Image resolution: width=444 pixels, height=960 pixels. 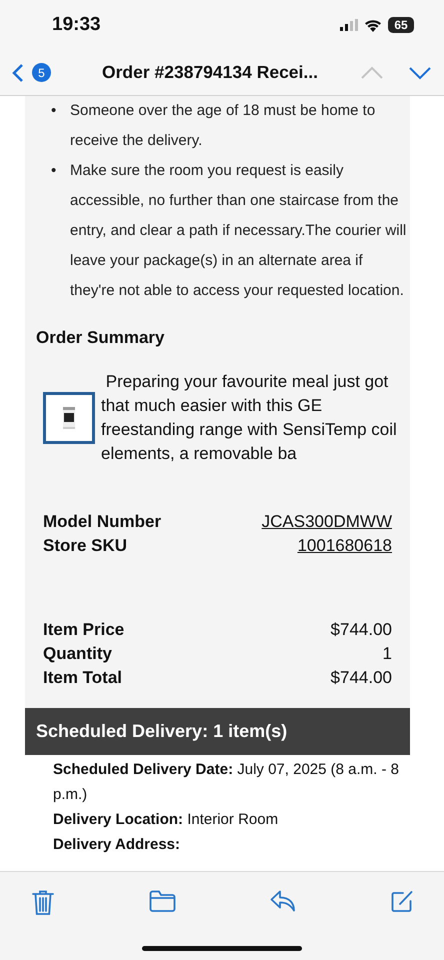 I want to click on product-description: Preparing your favourite meal just got that much easier with this GE freestanding range with SensiTemp coil elements, a removable ba, so click(x=249, y=418).